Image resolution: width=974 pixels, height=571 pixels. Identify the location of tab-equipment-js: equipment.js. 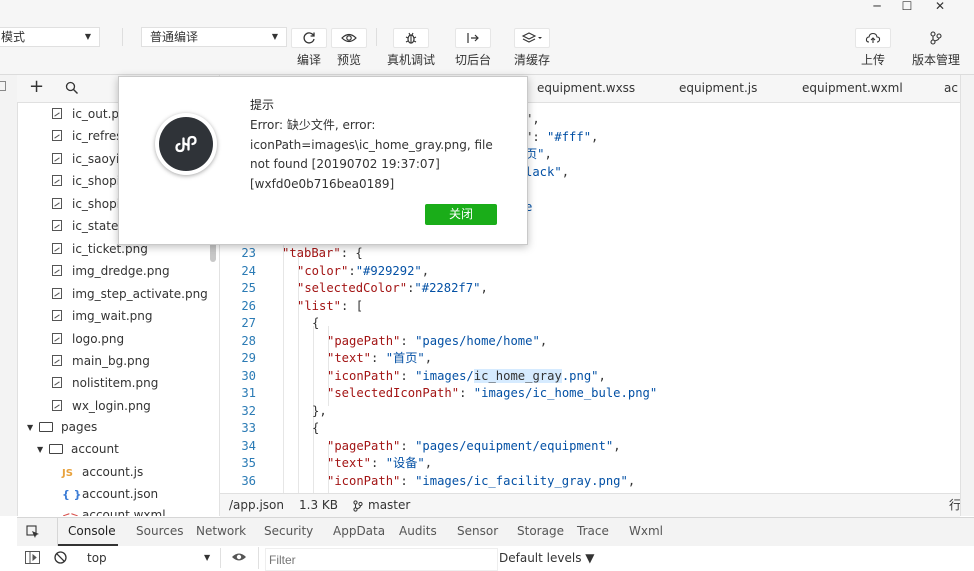
(718, 88).